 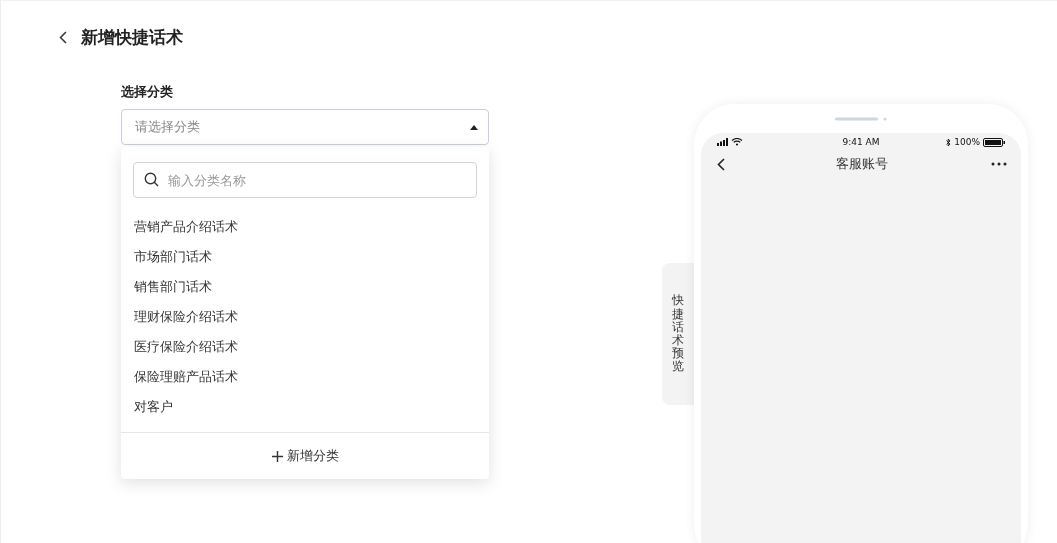 What do you see at coordinates (305, 456) in the screenshot?
I see `add-category-button: 新增分类` at bounding box center [305, 456].